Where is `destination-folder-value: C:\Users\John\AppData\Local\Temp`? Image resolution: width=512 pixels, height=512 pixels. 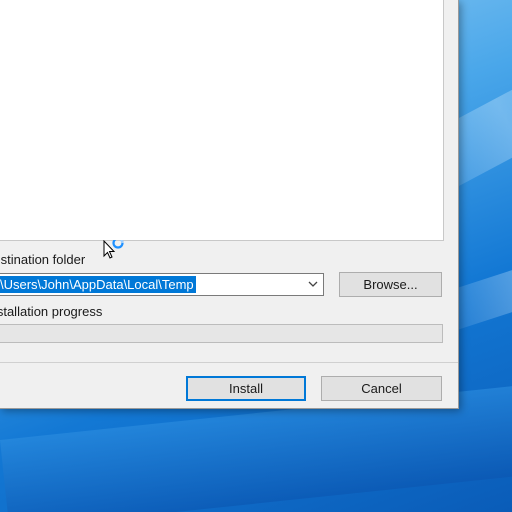
destination-folder-value: C:\Users\John\AppData\Local\Temp is located at coordinates (98, 284).